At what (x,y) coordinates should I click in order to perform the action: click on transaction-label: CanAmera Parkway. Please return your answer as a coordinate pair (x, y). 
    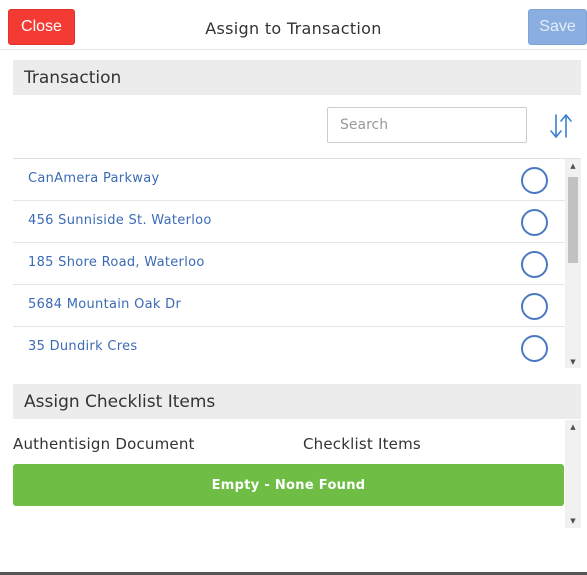
    Looking at the image, I should click on (94, 178).